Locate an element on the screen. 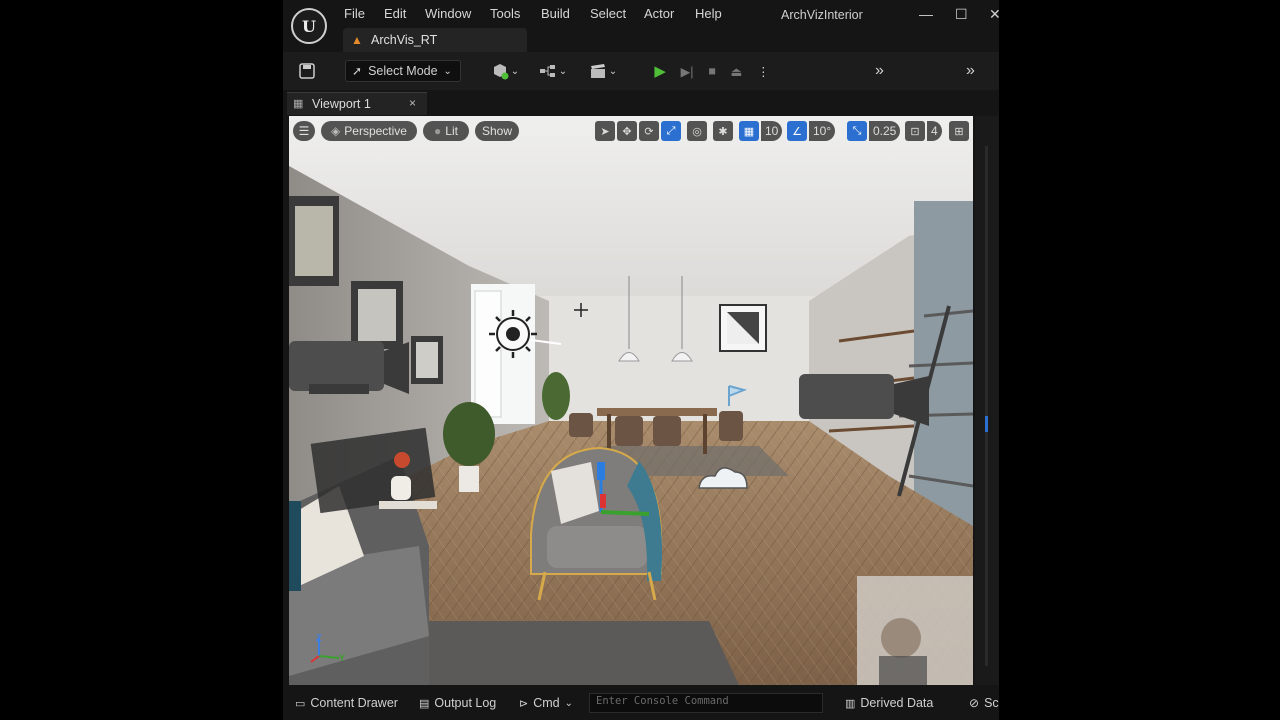  output-log-button: ▤ Output Log is located at coordinates (457, 703).